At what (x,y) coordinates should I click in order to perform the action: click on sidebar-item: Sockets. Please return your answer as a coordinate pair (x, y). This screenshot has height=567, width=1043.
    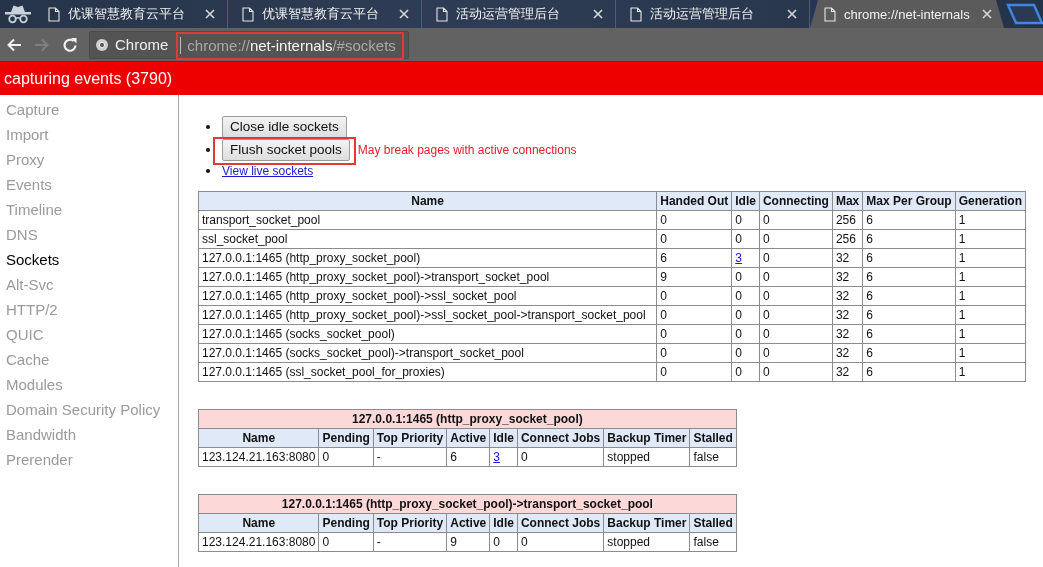
    Looking at the image, I should click on (89, 259).